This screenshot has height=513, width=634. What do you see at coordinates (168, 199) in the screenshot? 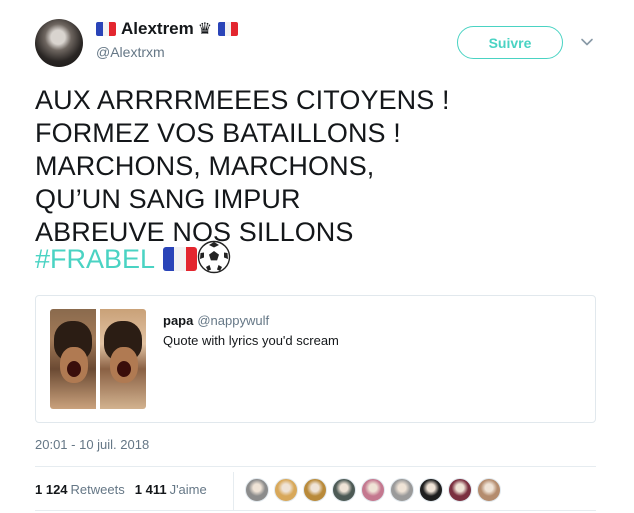
I see `tweet-line: QU’UN SANG IMPUR` at bounding box center [168, 199].